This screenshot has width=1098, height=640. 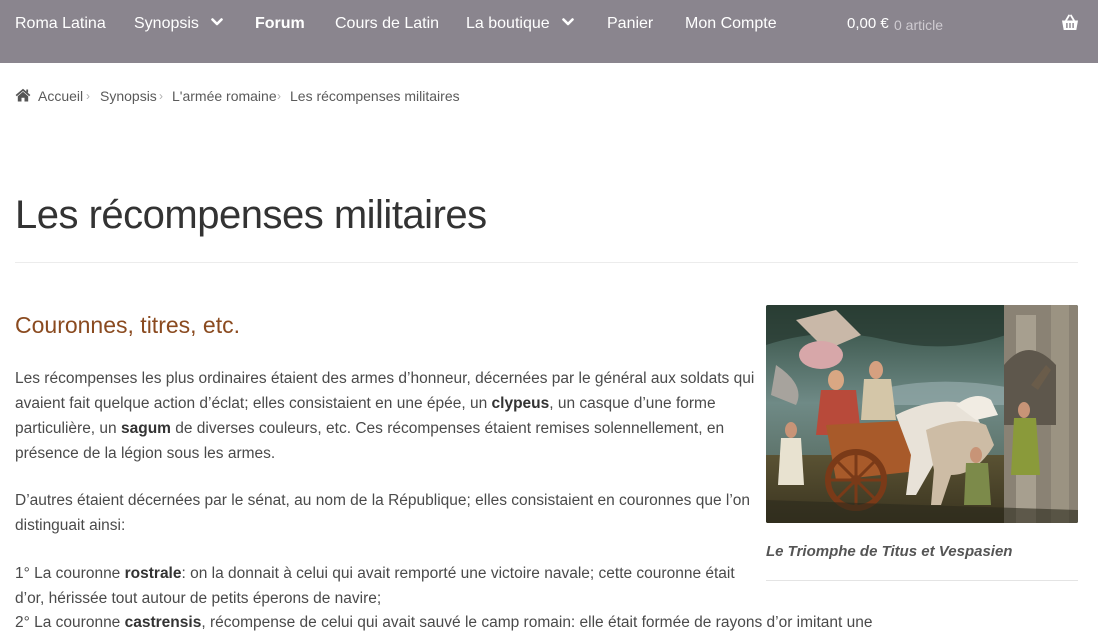 I want to click on page-title: Les récompenses militaires, so click(x=251, y=215).